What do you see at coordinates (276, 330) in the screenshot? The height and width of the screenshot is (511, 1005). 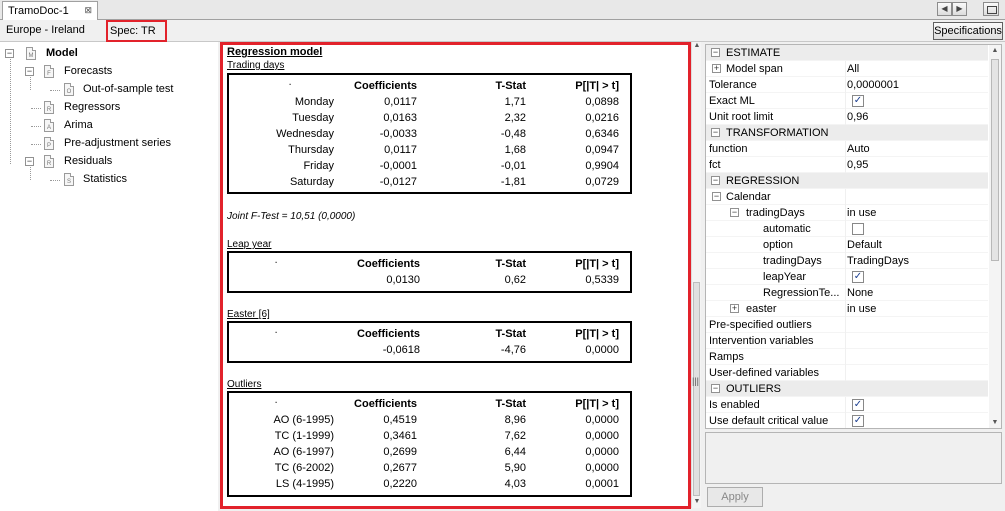 I see `cell-marker: .` at bounding box center [276, 330].